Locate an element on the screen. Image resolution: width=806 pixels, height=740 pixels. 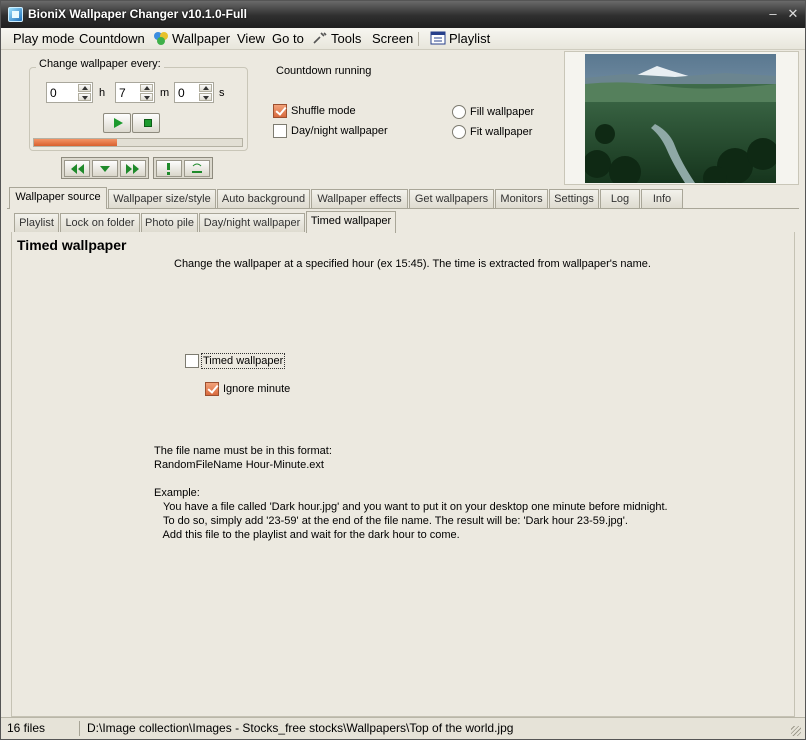
menu-tools: Tools is located at coordinates (336, 39).